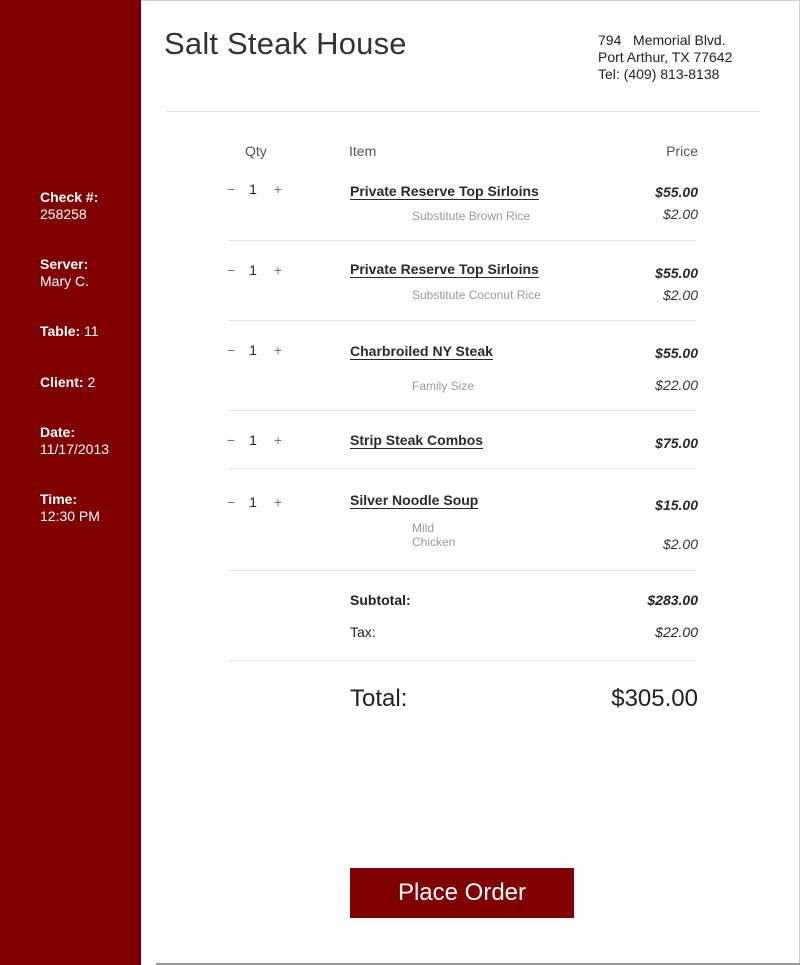 The image size is (800, 965). I want to click on restaurant-name: Salt Steak House, so click(285, 43).